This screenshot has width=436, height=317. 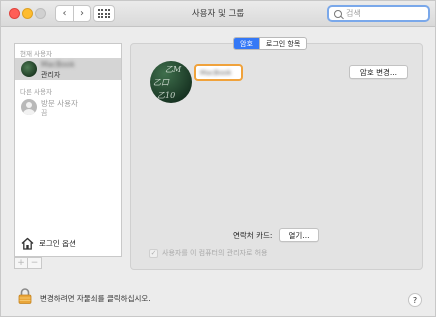 I want to click on full-name-value: MacBook, so click(x=216, y=72).